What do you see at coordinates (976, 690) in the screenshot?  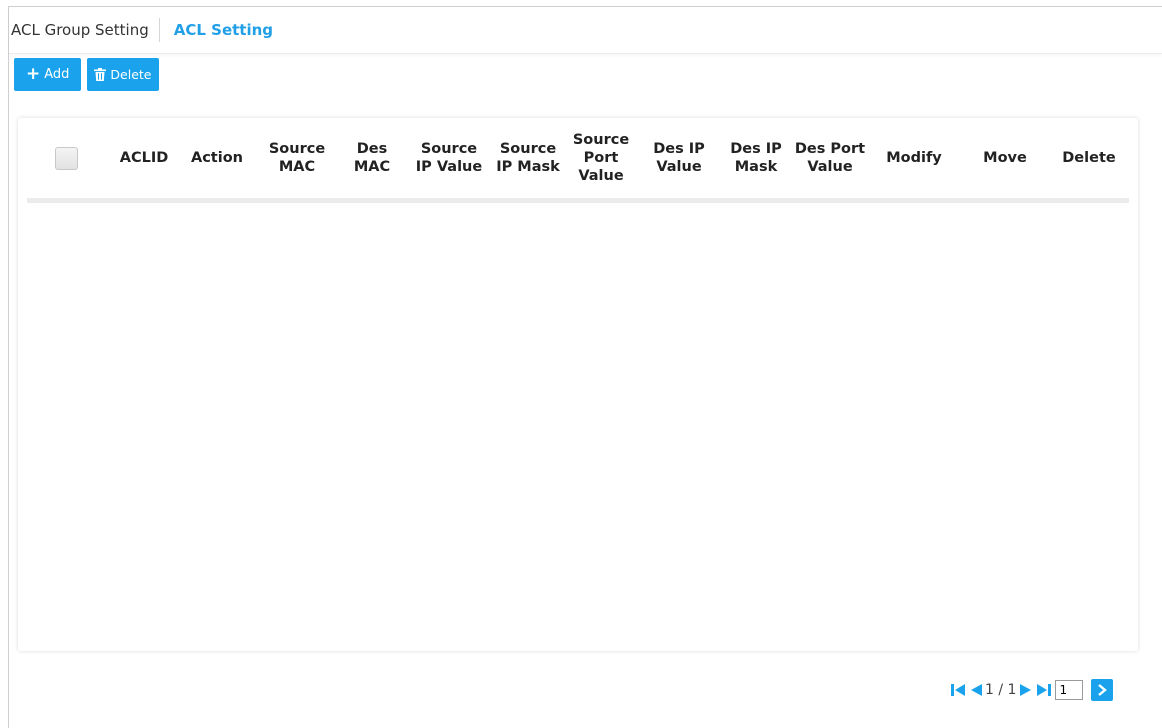 I see `previous-page-icon` at bounding box center [976, 690].